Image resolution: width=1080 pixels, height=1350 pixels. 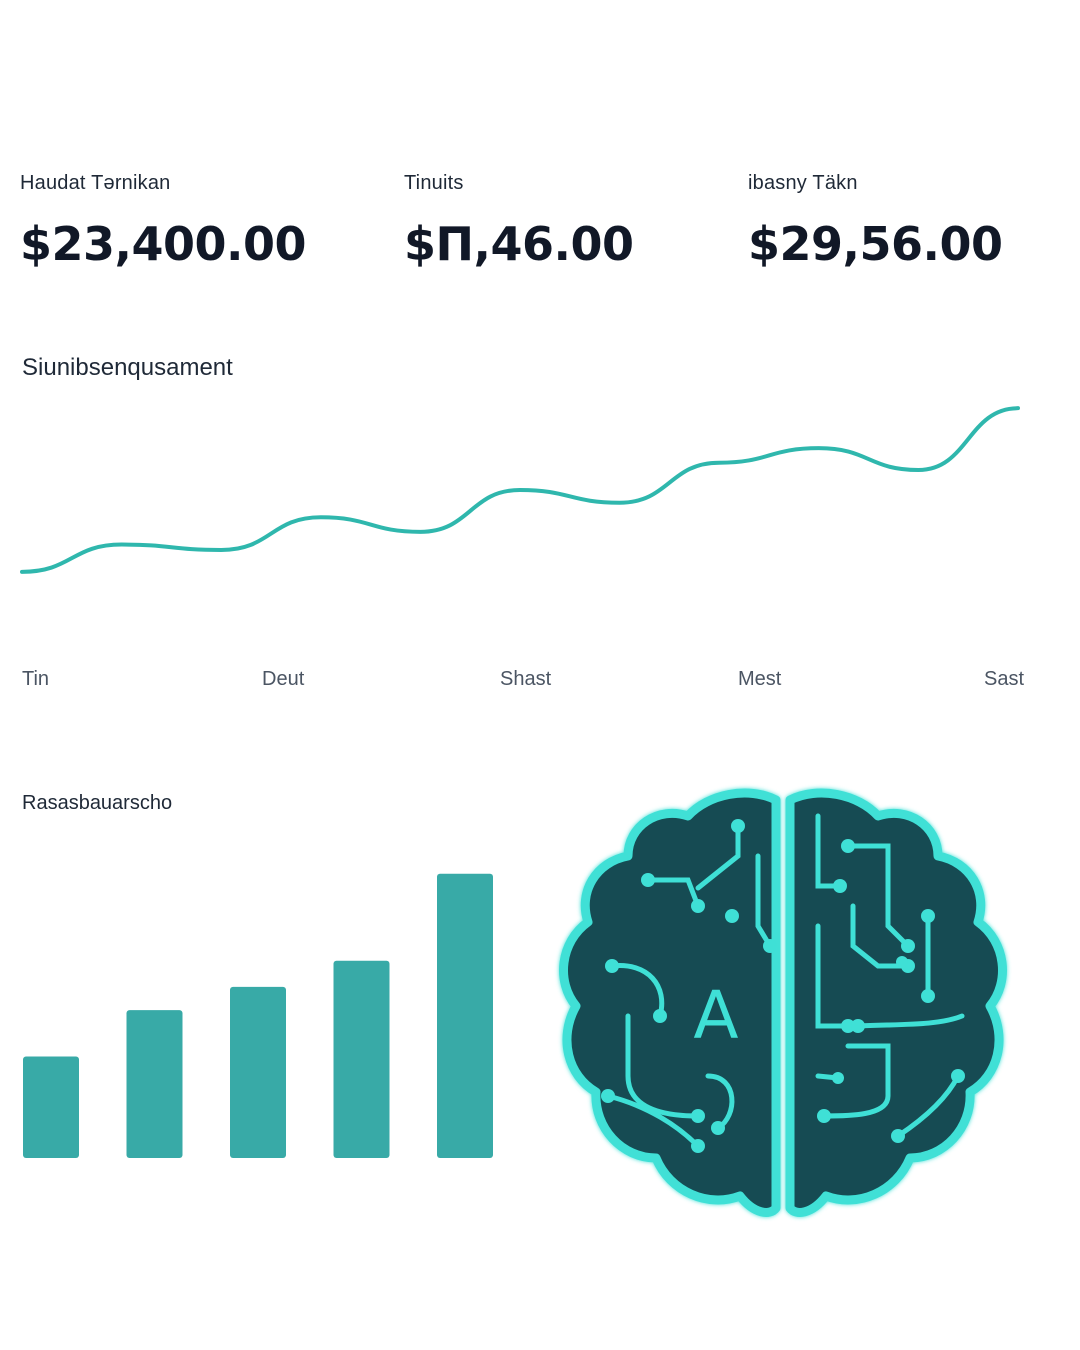 What do you see at coordinates (803, 183) in the screenshot?
I see `stat-label: ibasny Täkn` at bounding box center [803, 183].